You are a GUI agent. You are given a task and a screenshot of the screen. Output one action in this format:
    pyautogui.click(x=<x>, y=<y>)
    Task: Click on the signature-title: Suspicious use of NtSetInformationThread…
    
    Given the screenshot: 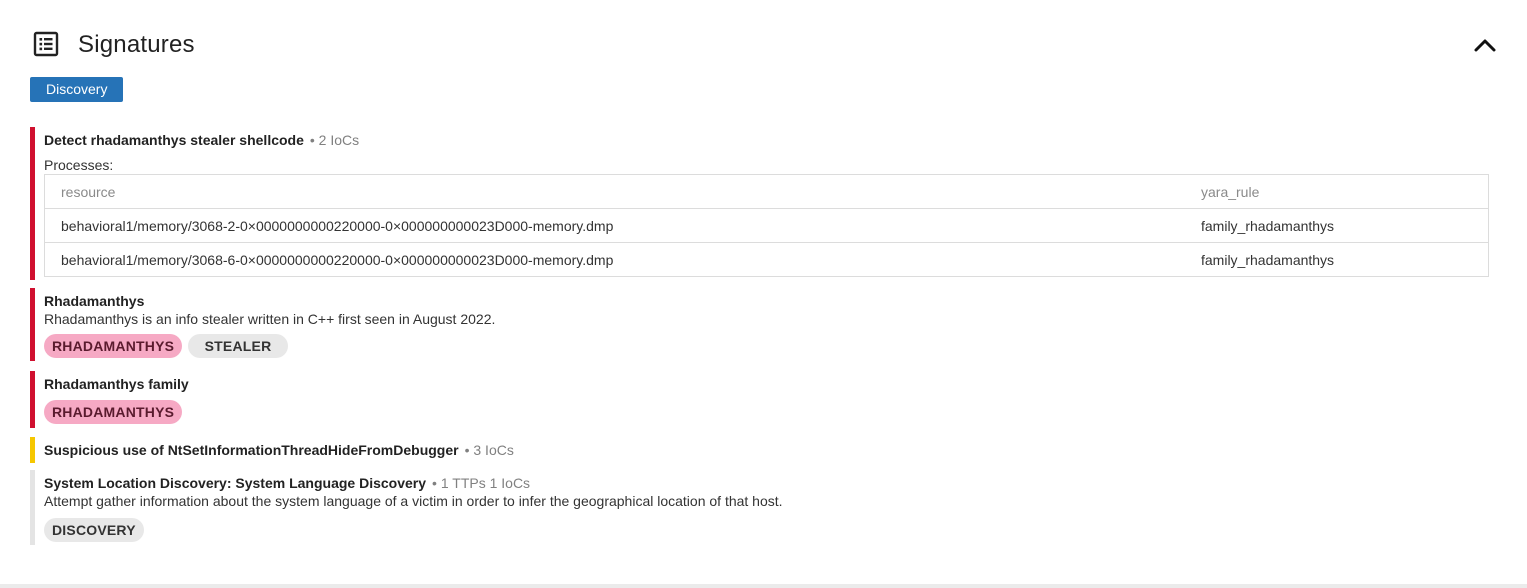 What is the action you would take?
    pyautogui.click(x=767, y=448)
    